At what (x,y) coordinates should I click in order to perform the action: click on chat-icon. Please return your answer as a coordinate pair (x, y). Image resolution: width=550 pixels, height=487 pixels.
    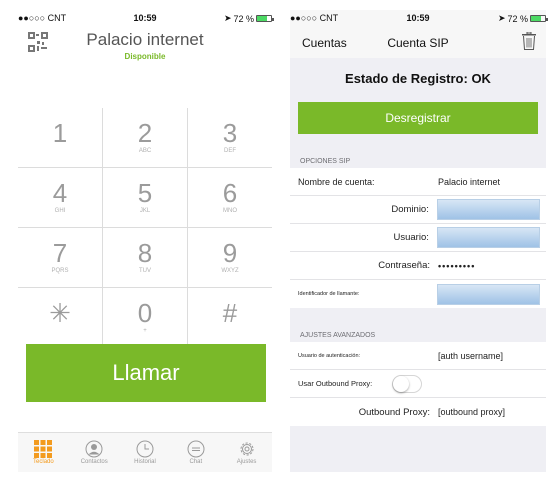
    Looking at the image, I should click on (196, 449).